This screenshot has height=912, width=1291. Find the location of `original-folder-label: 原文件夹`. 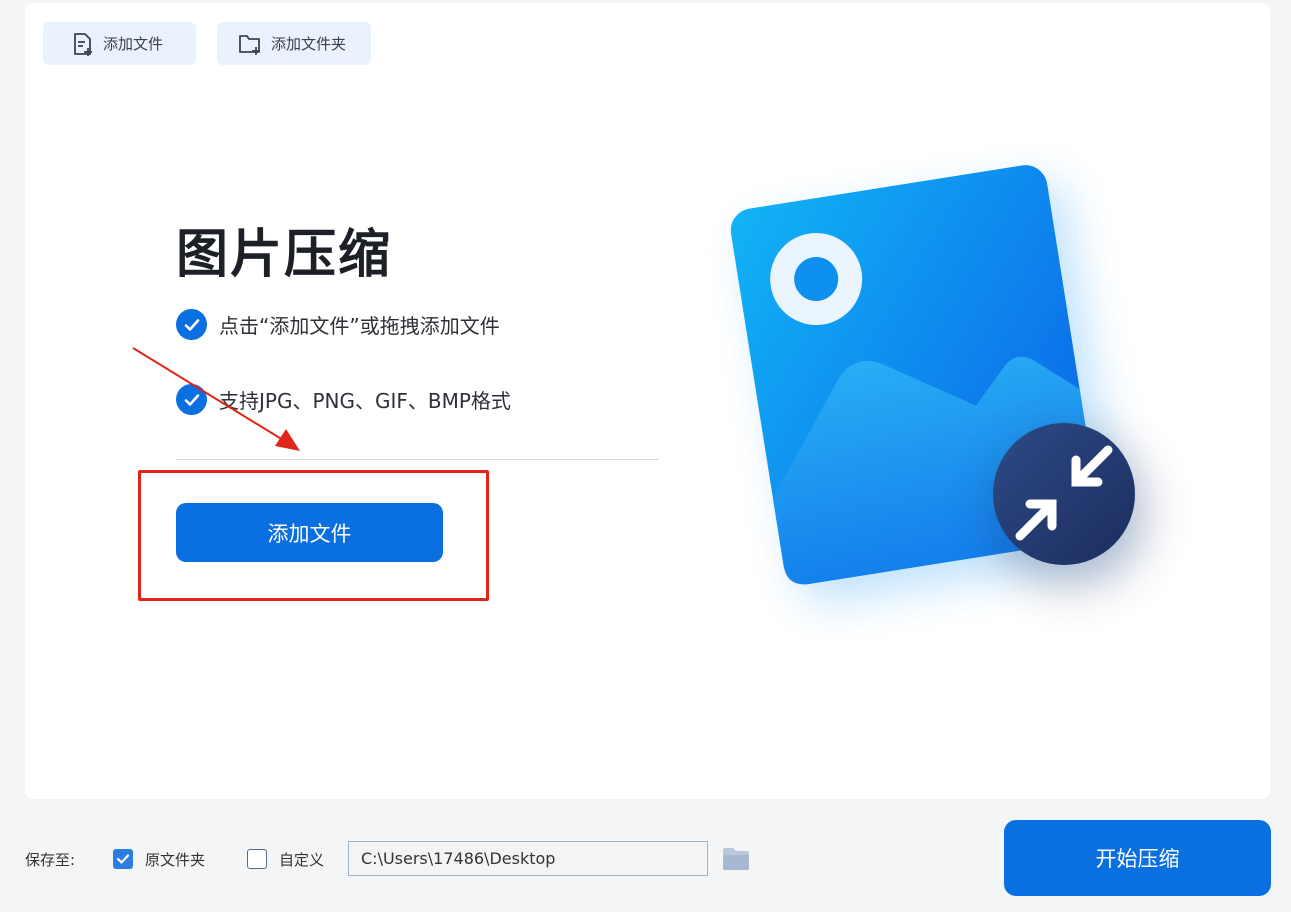

original-folder-label: 原文件夹 is located at coordinates (175, 859).